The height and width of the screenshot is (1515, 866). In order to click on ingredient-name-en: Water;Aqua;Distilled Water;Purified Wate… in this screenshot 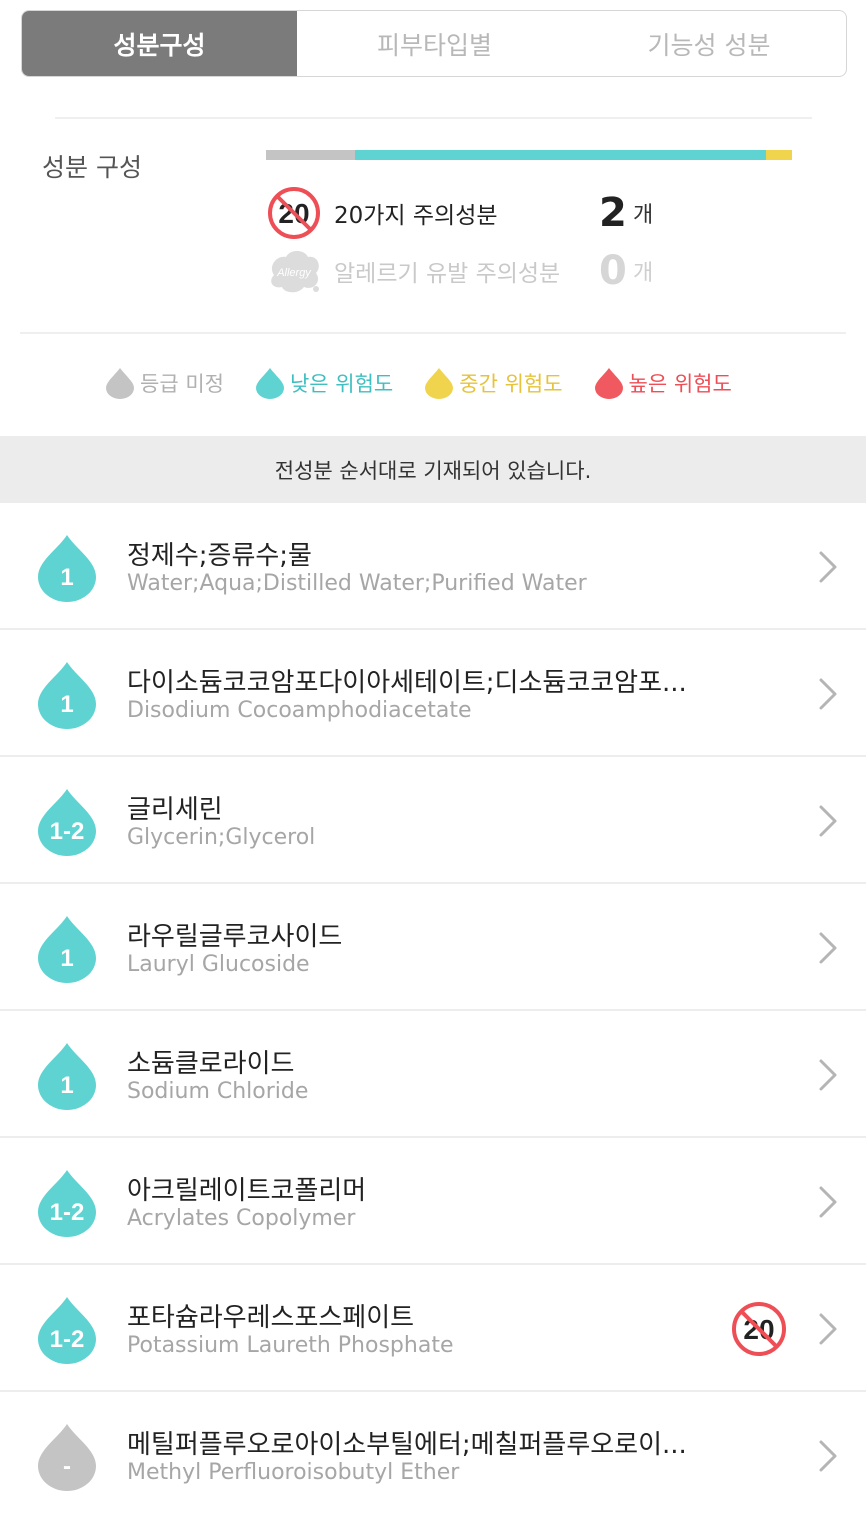, I will do `click(357, 583)`.